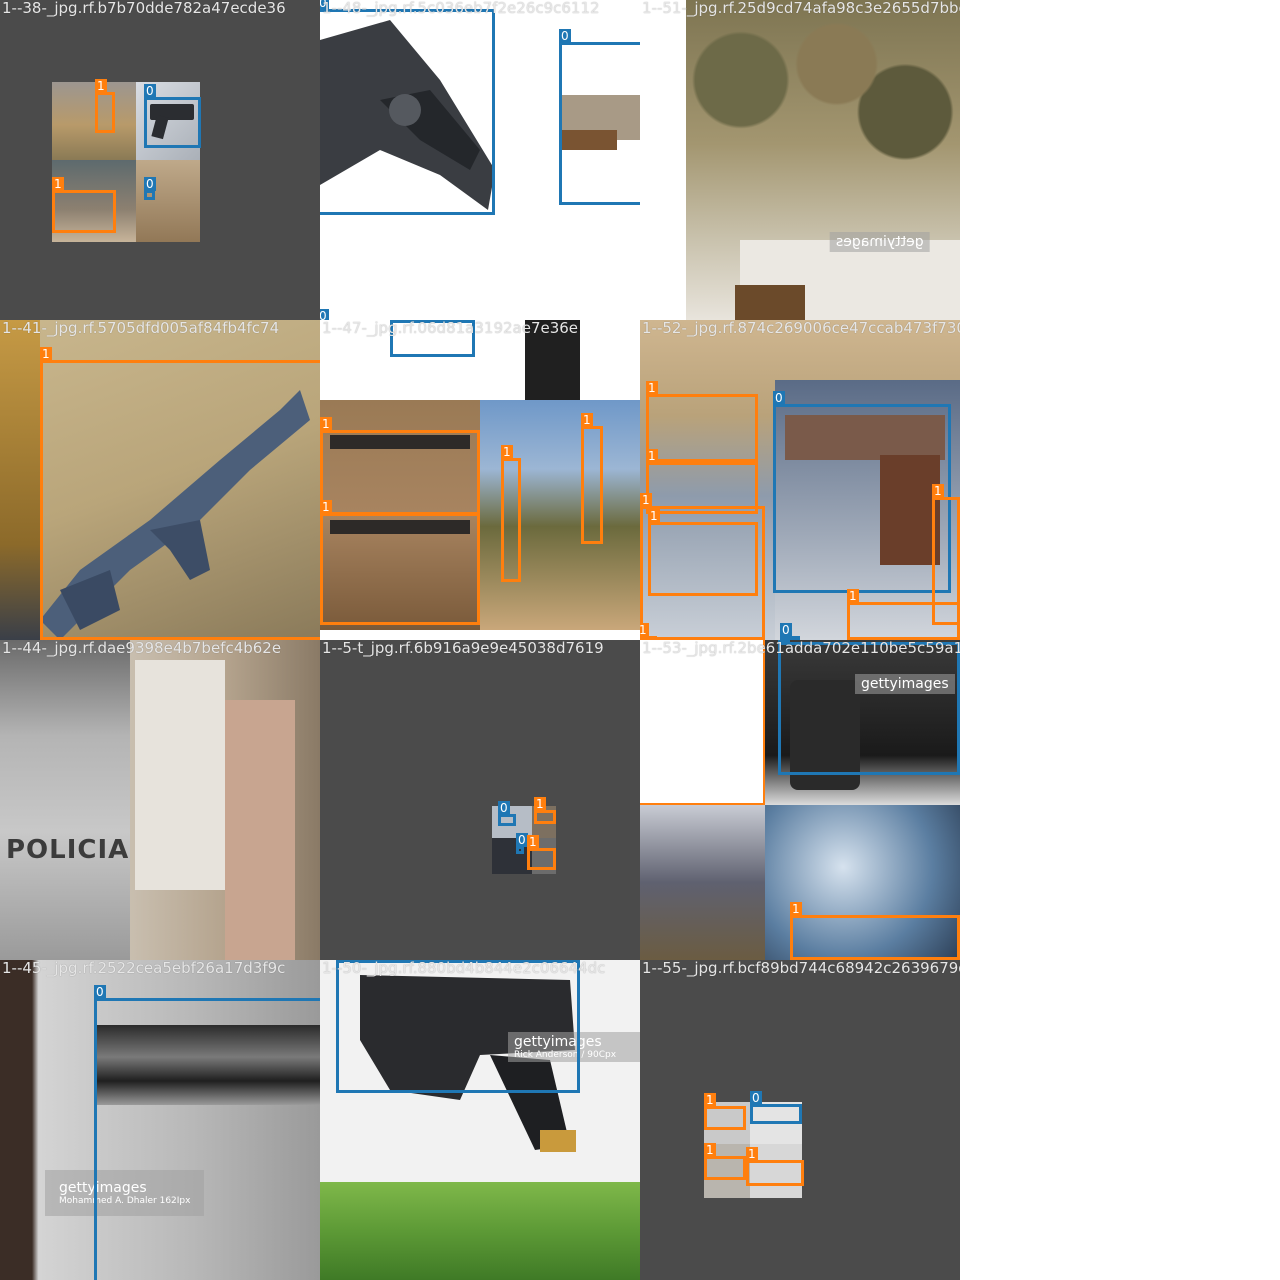 The height and width of the screenshot is (1280, 1280). Describe the element at coordinates (464, 968) in the screenshot. I see `image-filename: 1--50-_jpg.rf.880bd4b844e2c06644dc` at that location.